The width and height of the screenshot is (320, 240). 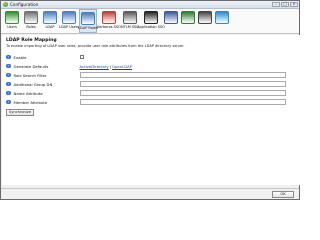 I want to click on role-search-filter-row: ? Role Search Filter, so click(x=151, y=75).